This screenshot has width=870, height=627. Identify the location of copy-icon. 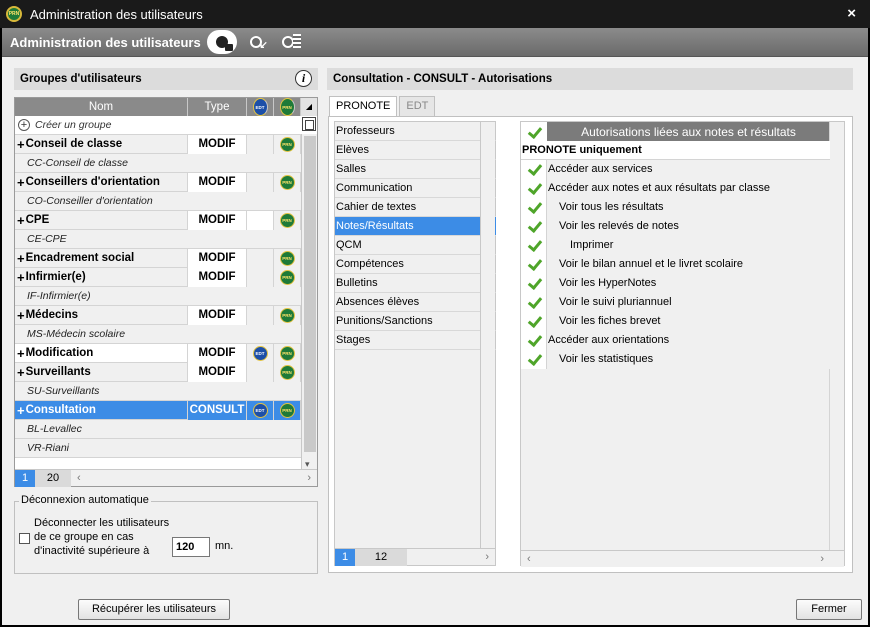
(309, 124).